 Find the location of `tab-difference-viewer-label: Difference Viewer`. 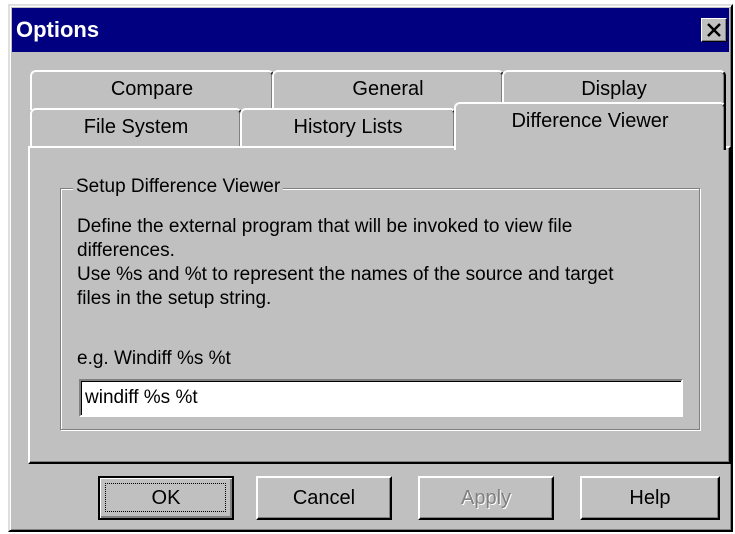

tab-difference-viewer-label: Difference Viewer is located at coordinates (590, 121).